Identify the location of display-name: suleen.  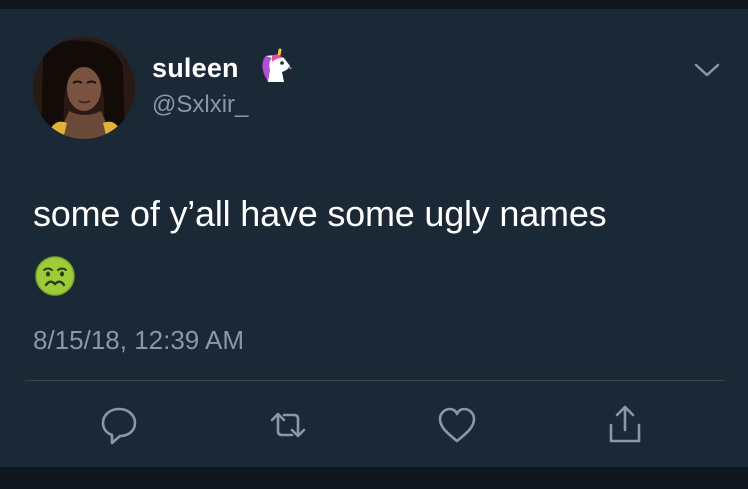
(195, 68).